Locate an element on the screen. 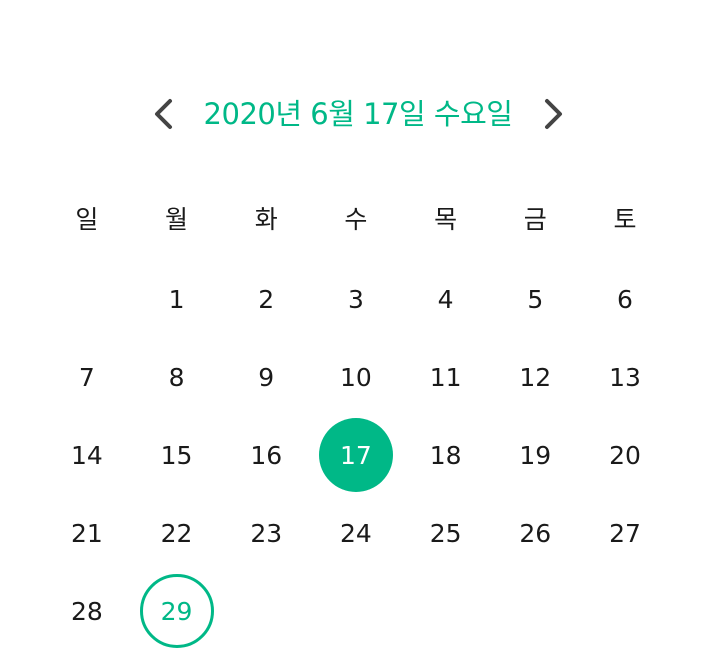  calendar-day: 20 is located at coordinates (625, 455).